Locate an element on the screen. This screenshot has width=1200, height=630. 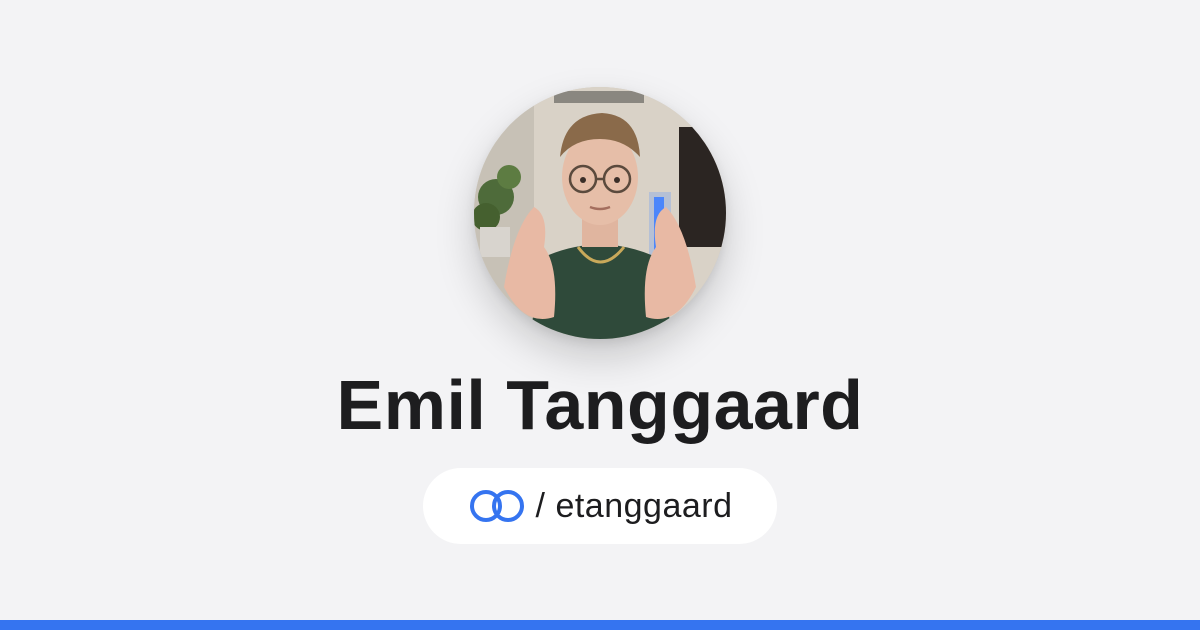
handle-pill: / etanggaard is located at coordinates (600, 506).